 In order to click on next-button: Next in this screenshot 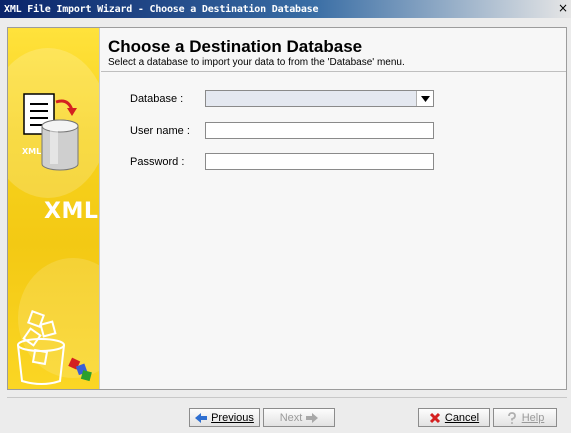, I will do `click(299, 417)`.